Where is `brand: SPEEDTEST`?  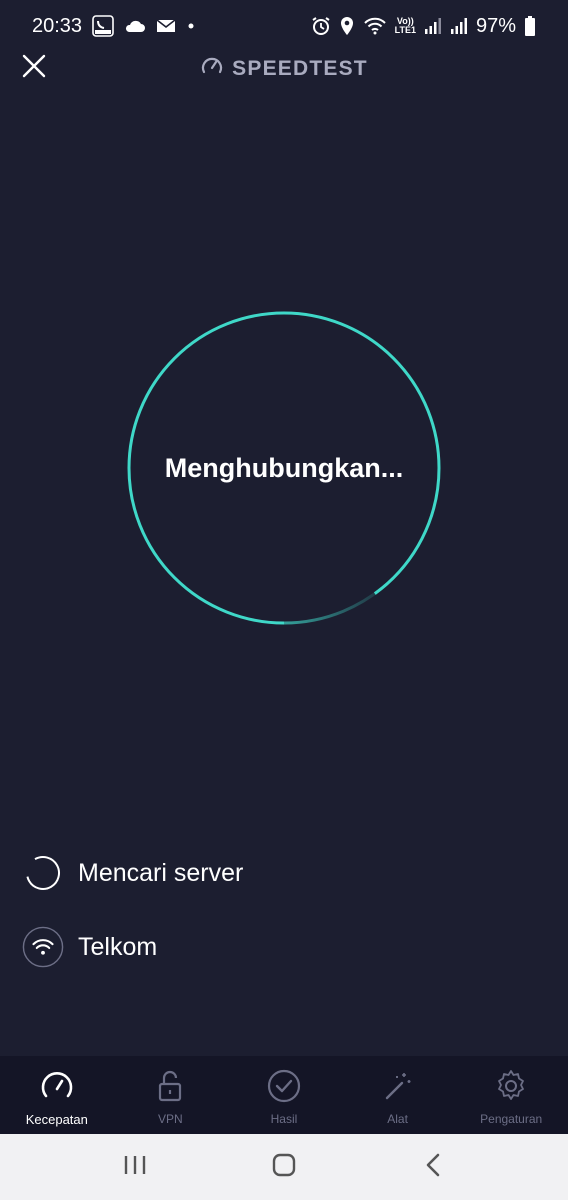
brand: SPEEDTEST is located at coordinates (284, 68).